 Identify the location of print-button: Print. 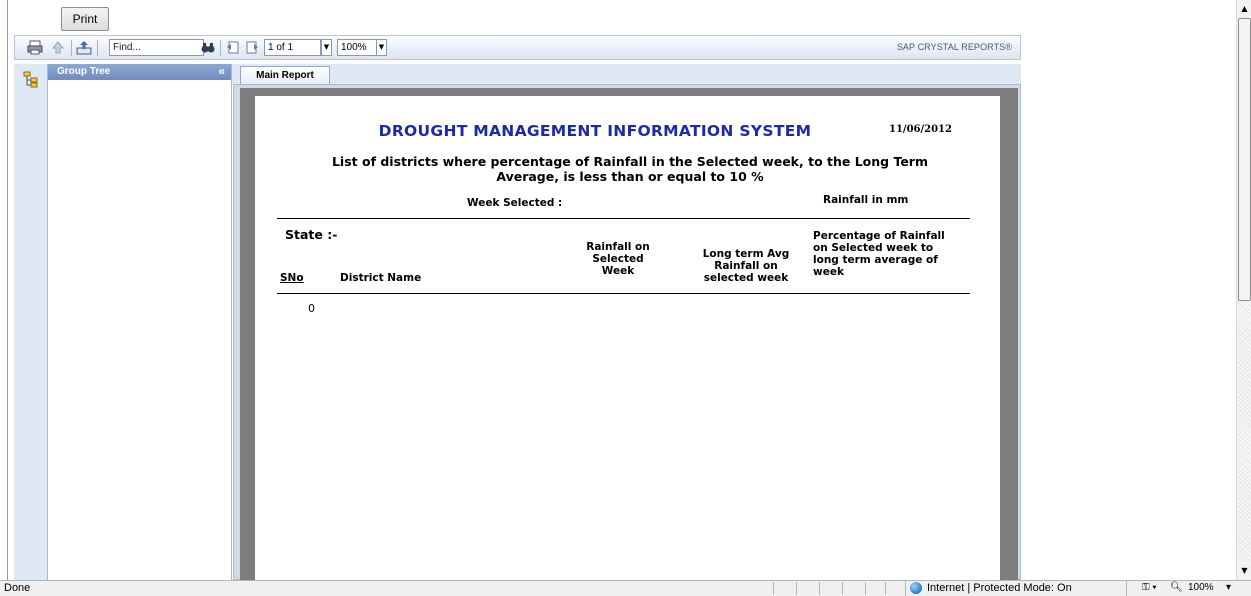
(85, 19).